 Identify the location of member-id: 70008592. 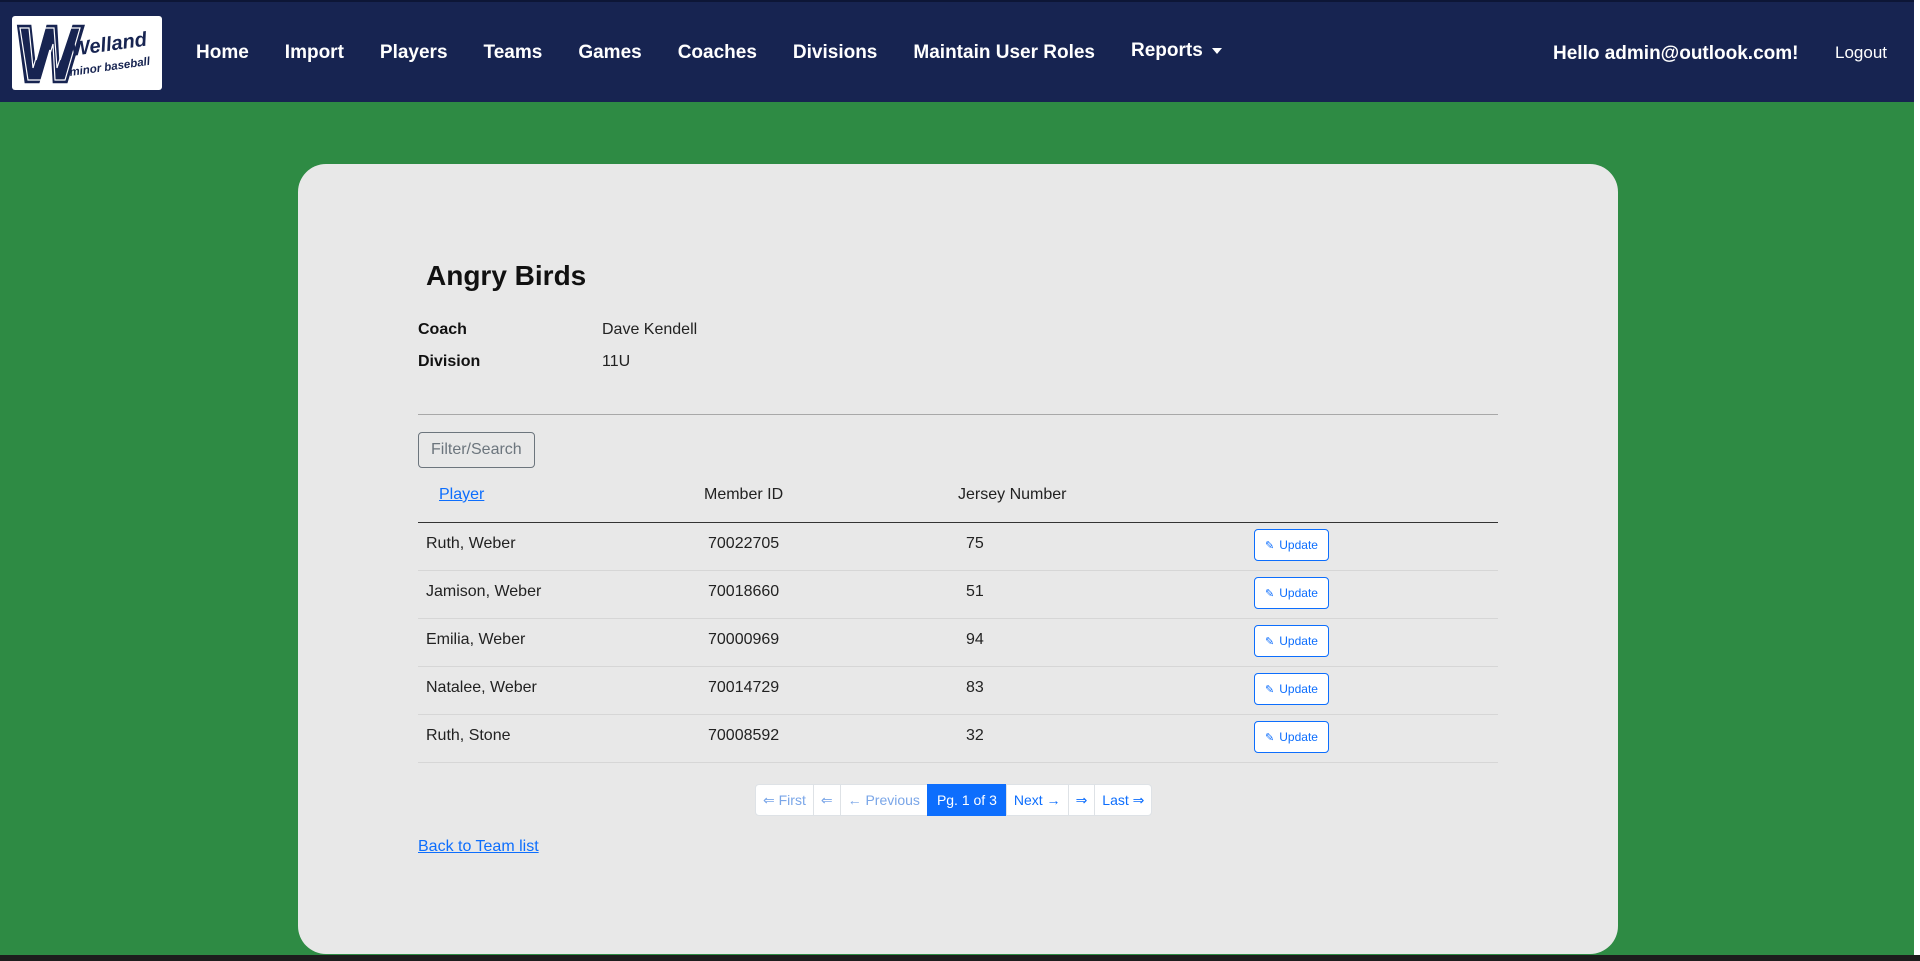
(744, 735).